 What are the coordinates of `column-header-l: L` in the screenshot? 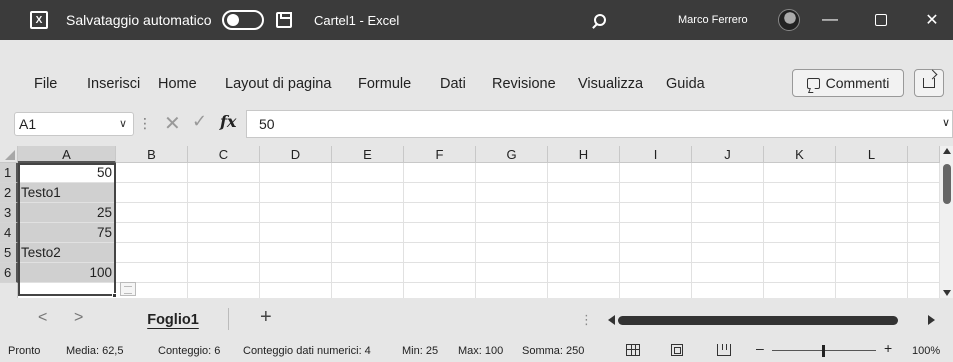 It's located at (872, 154).